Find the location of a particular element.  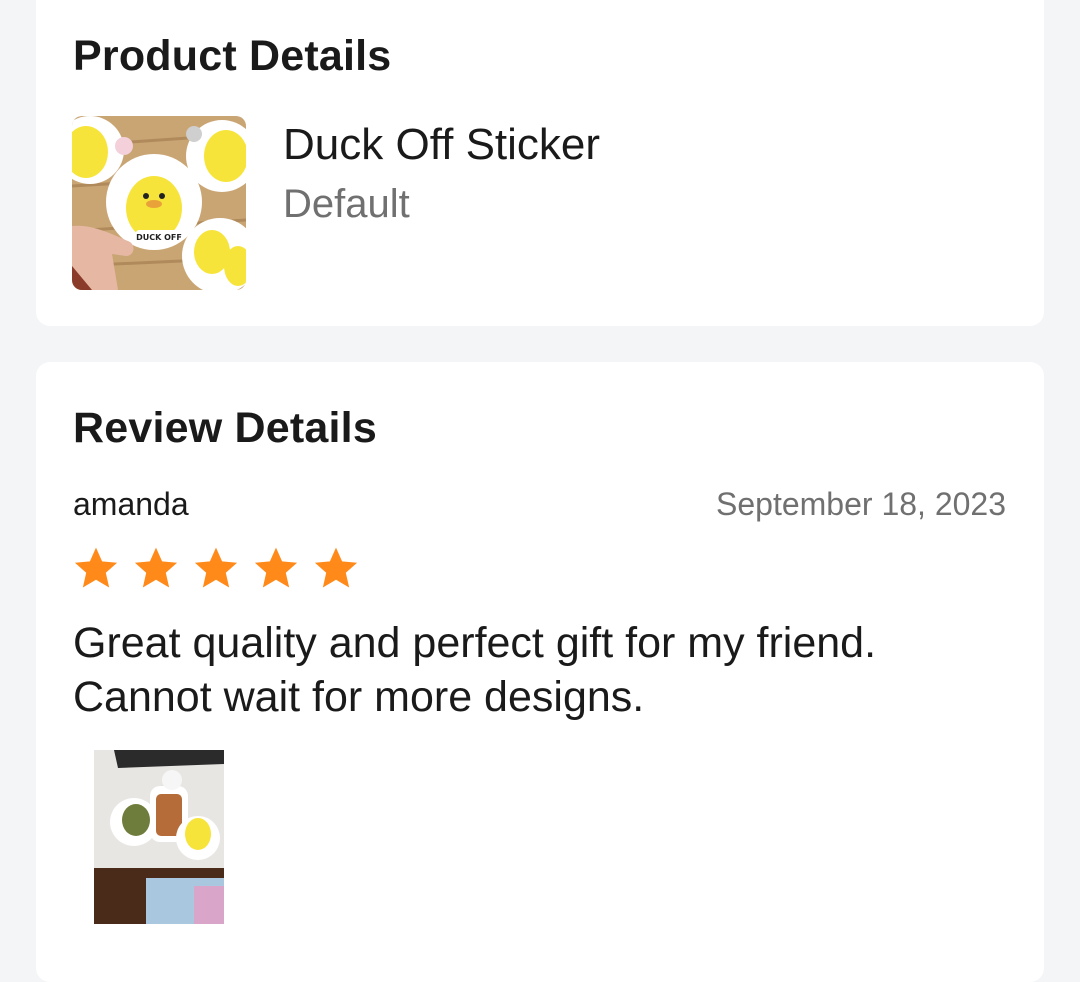

thumbnail-sticker-text: DUCK OFF is located at coordinates (159, 237).